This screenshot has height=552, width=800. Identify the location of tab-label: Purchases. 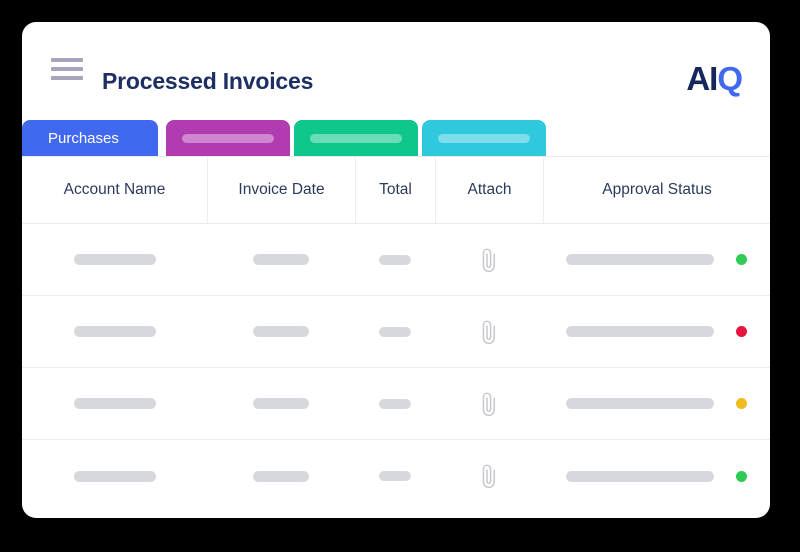
(83, 138).